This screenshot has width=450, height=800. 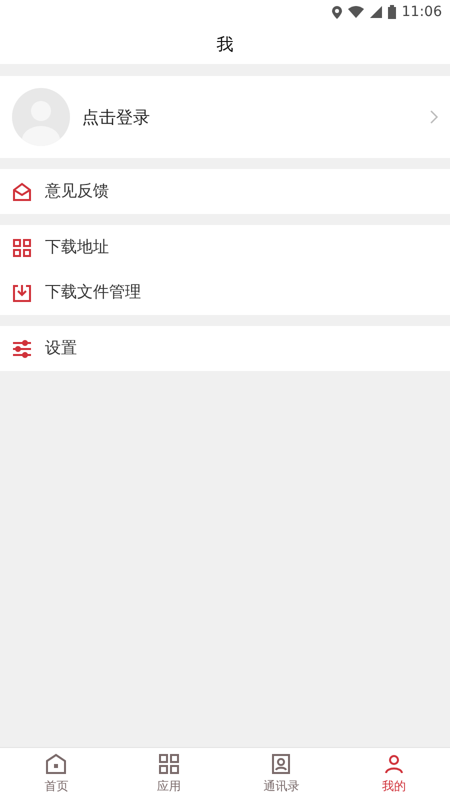 I want to click on tab: 应用, so click(x=168, y=774).